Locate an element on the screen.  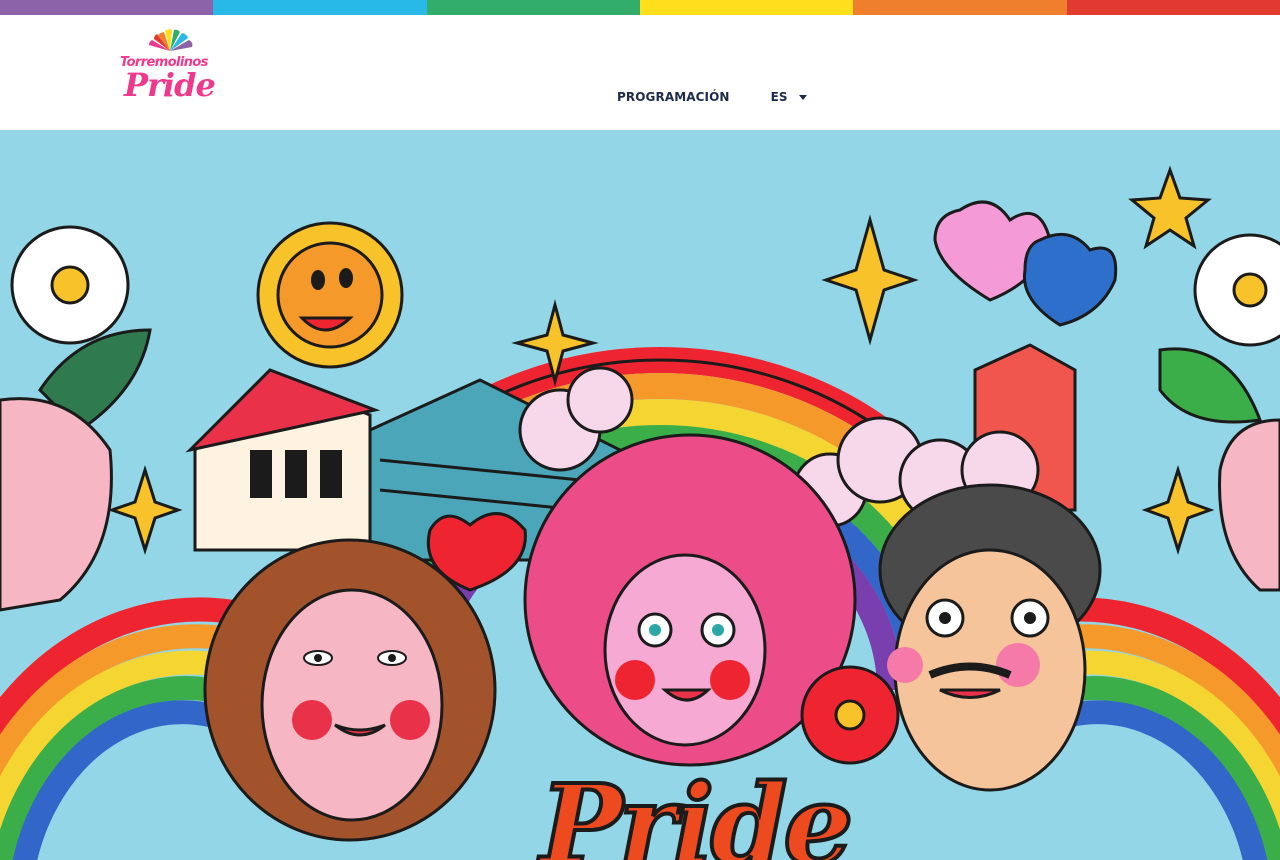
flower-red is located at coordinates (850, 715).